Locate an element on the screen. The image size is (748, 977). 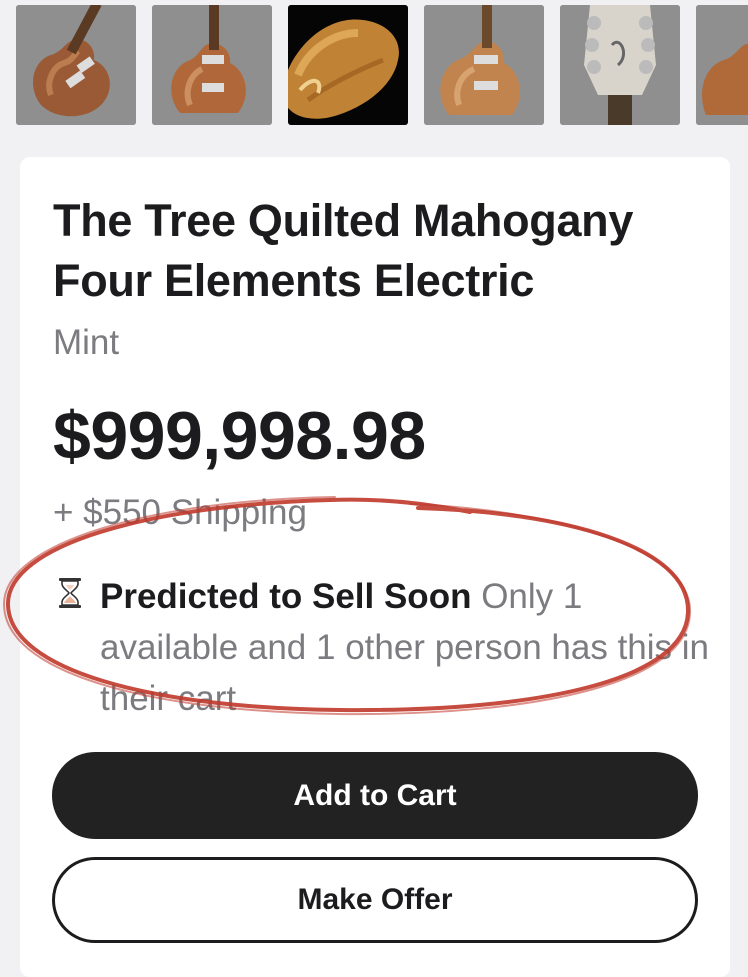
thumbnail-3-selected is located at coordinates (348, 65).